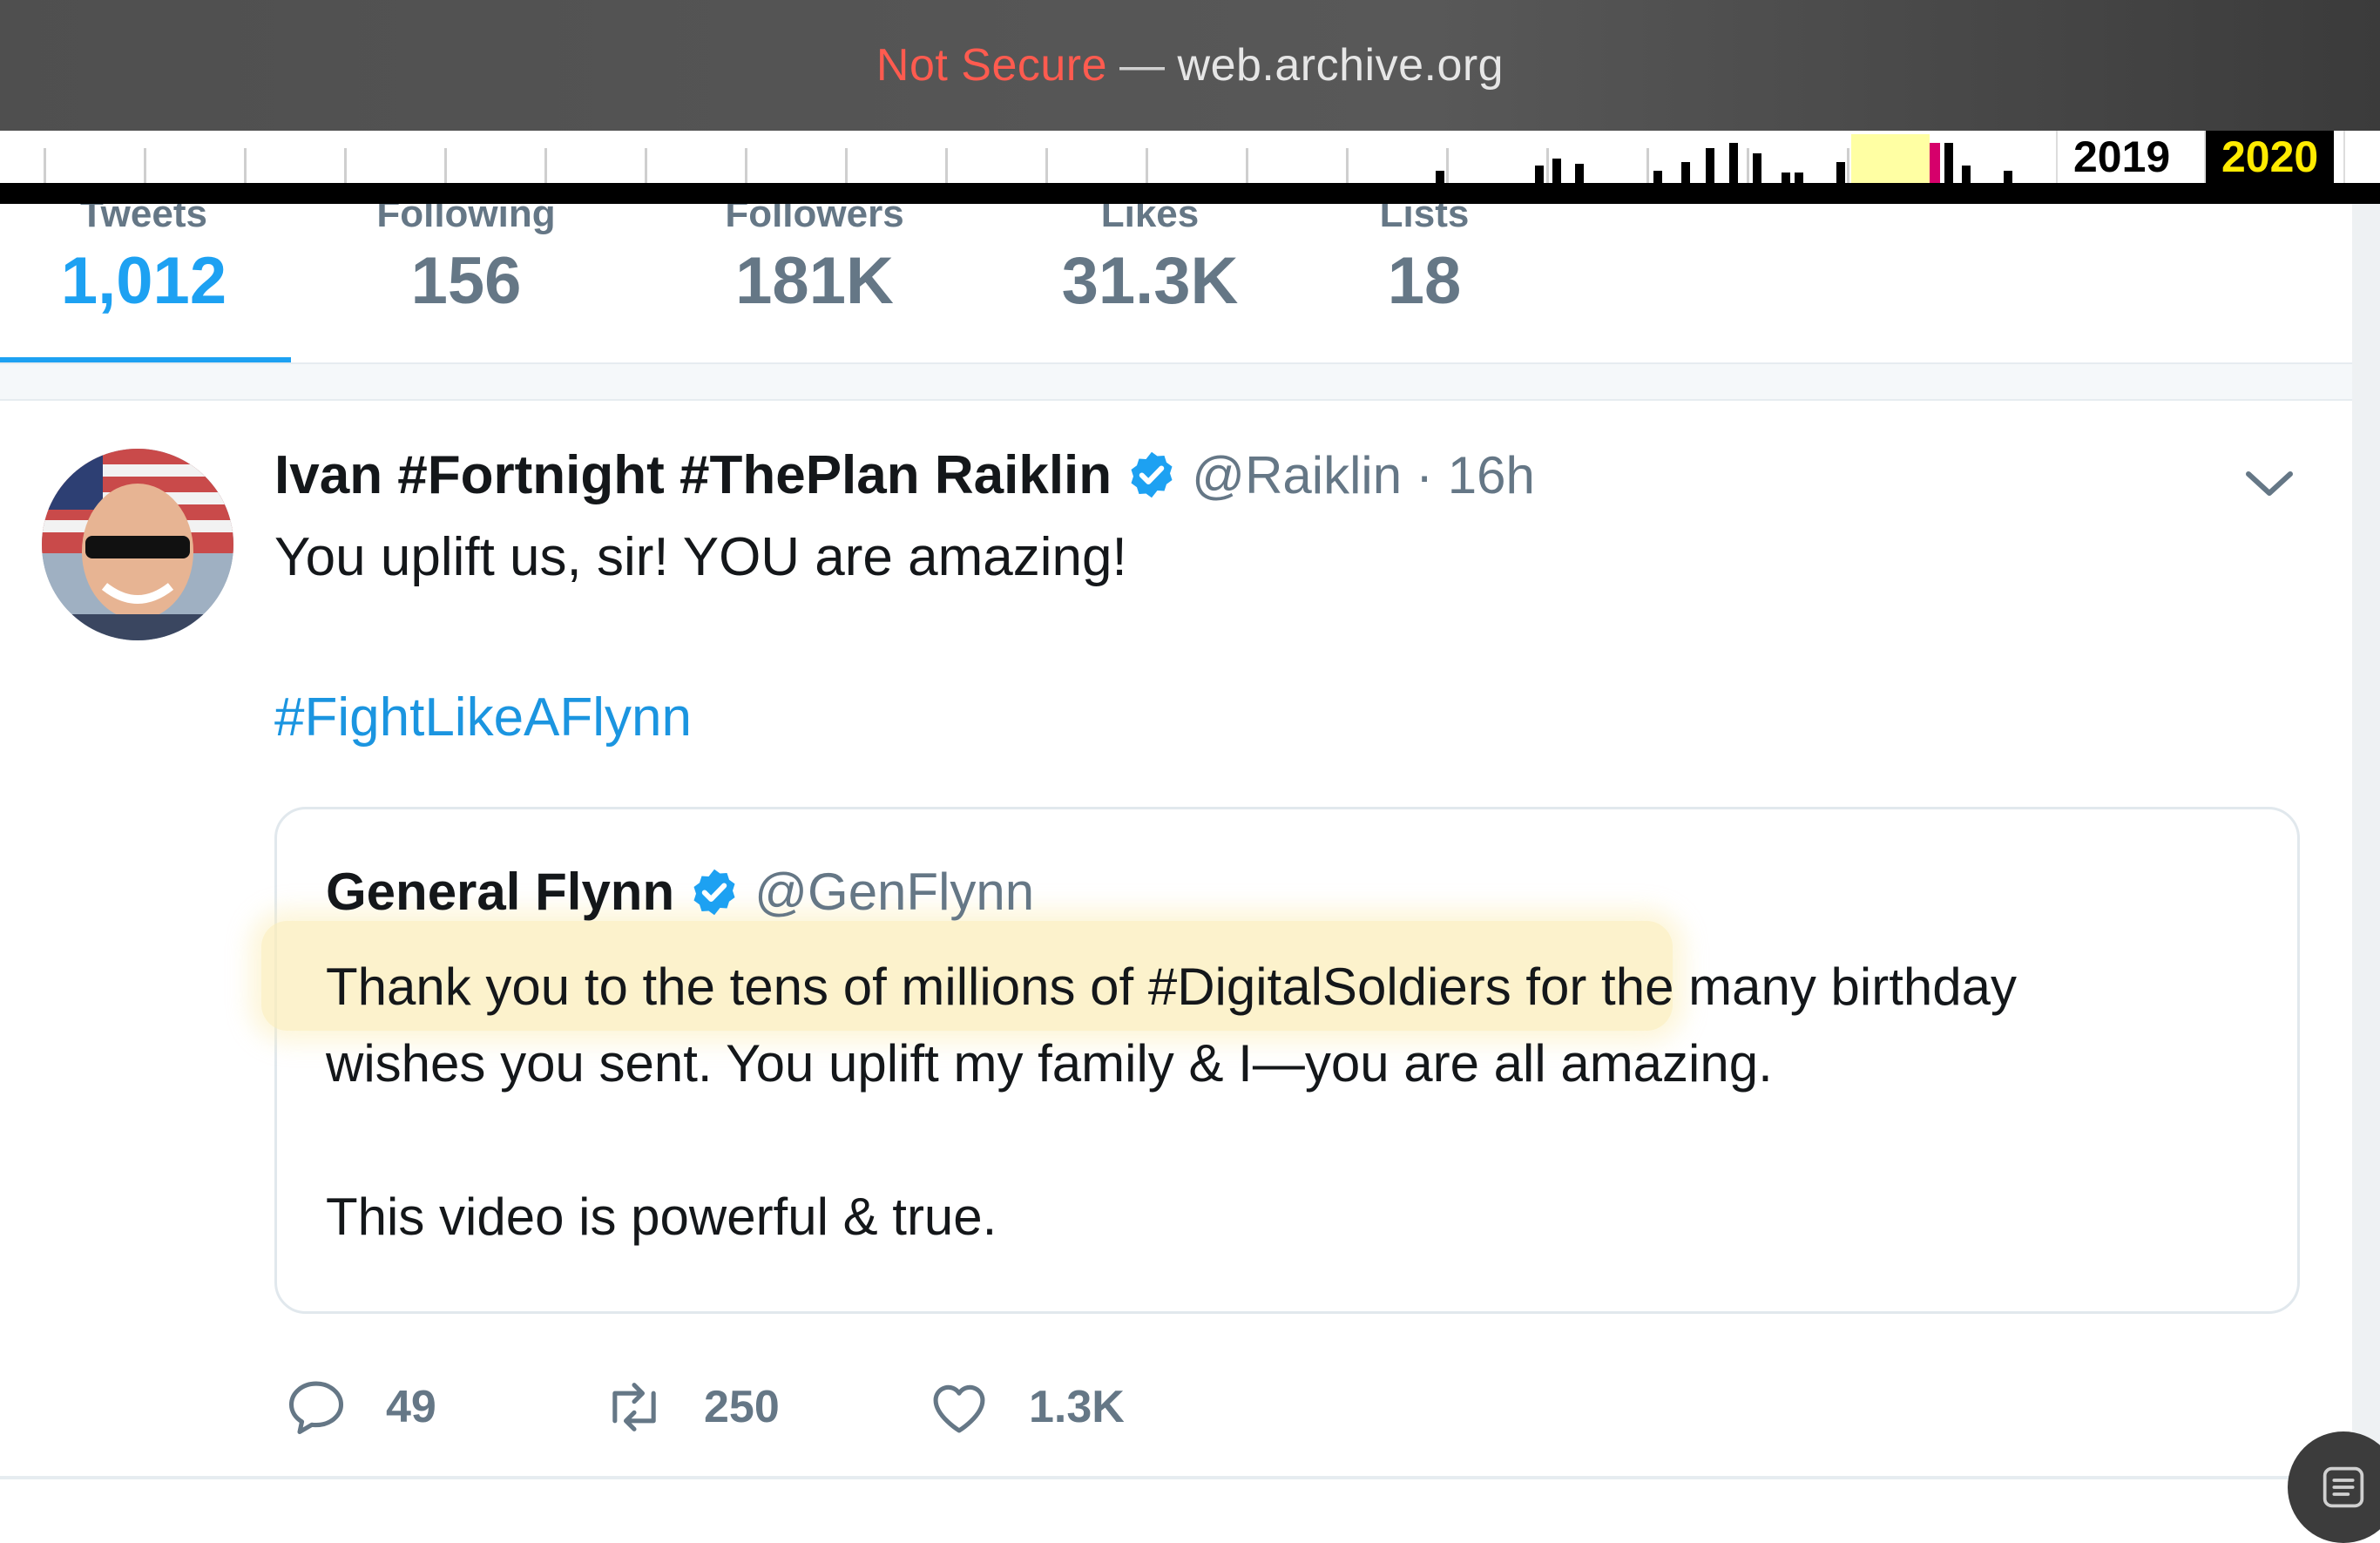  I want to click on retweet-icon, so click(634, 1407).